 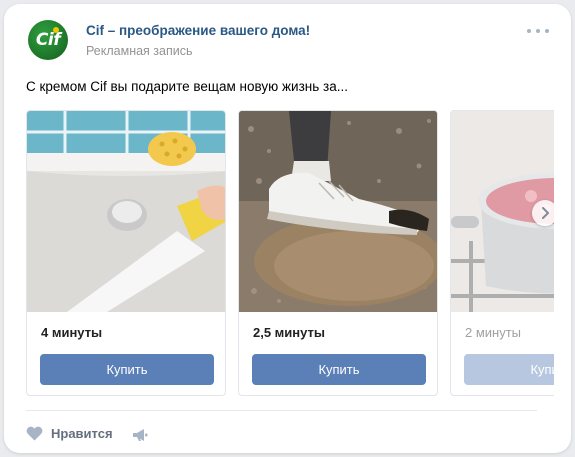 I want to click on cif-logo: Cif, so click(x=48, y=40).